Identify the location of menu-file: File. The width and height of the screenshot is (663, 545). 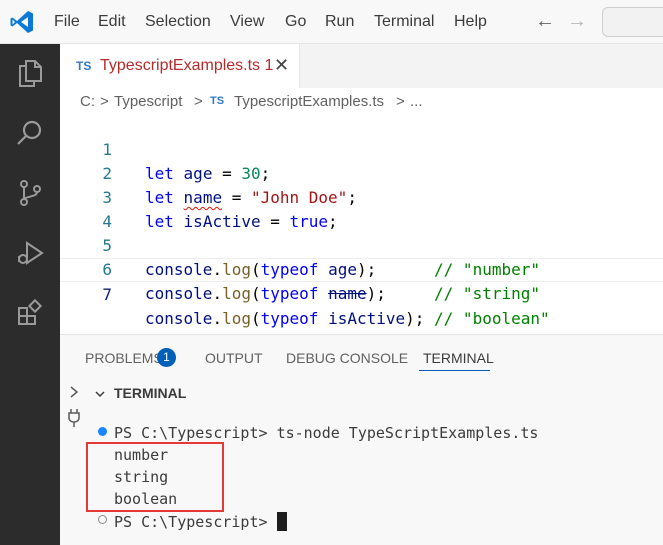
(67, 22).